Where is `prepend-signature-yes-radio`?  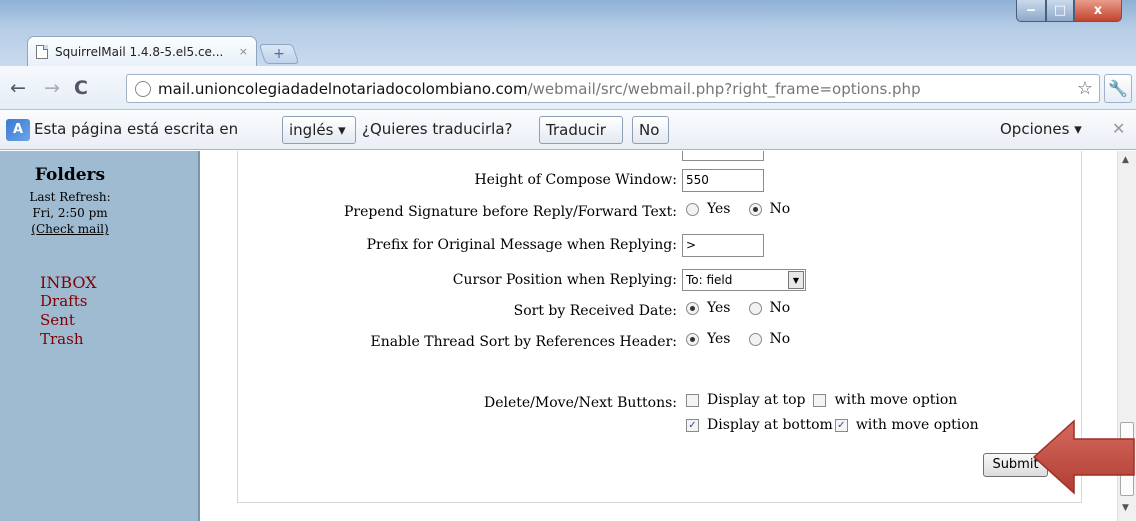 prepend-signature-yes-radio is located at coordinates (692, 209).